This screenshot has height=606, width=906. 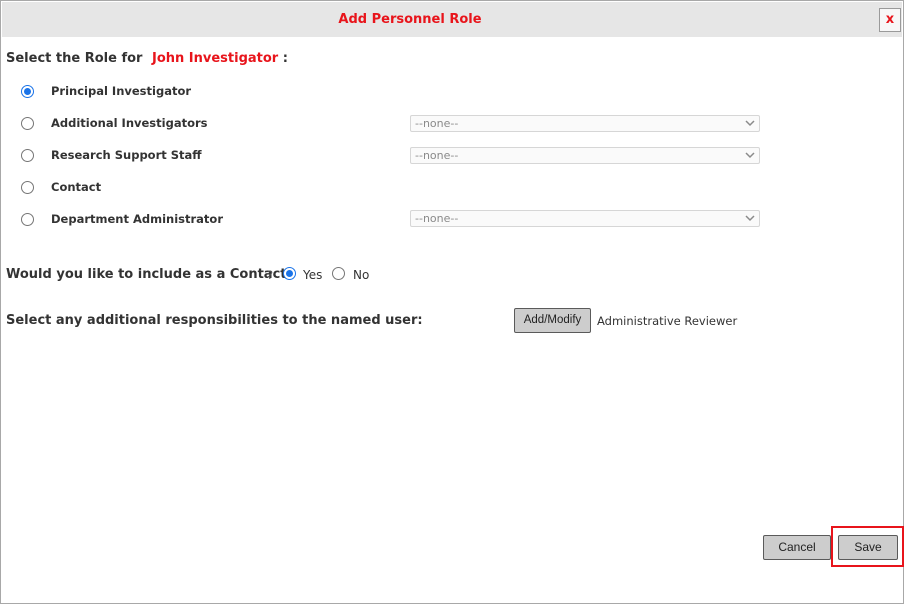 What do you see at coordinates (147, 58) in the screenshot?
I see `select-role-prompt: Select the Role for John Investigator :` at bounding box center [147, 58].